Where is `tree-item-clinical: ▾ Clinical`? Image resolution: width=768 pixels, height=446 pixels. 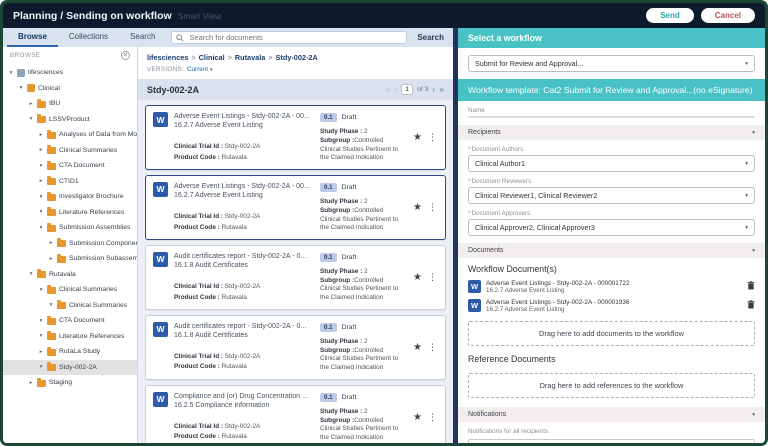
tree-item-clinical: ▾ Clinical is located at coordinates (70, 89).